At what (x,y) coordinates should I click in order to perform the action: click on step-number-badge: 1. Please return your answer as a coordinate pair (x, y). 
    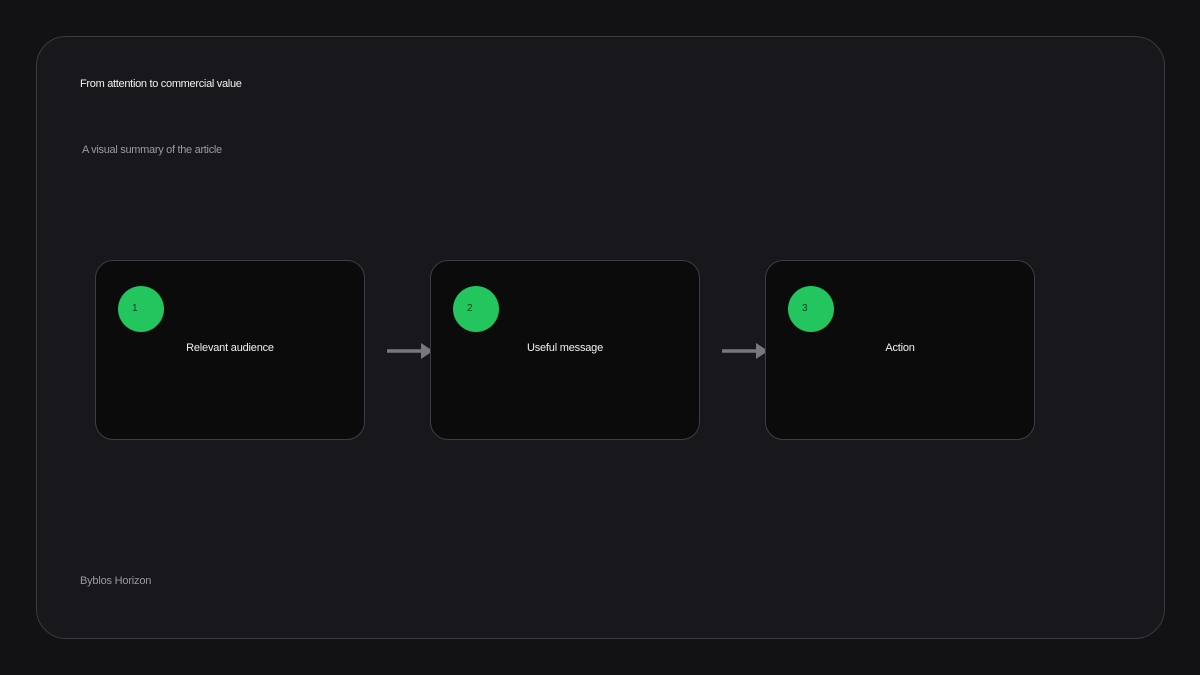
    Looking at the image, I should click on (141, 309).